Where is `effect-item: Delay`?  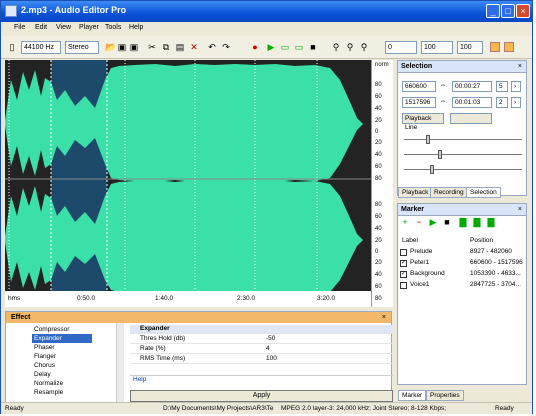
effect-item: Delay is located at coordinates (62, 374).